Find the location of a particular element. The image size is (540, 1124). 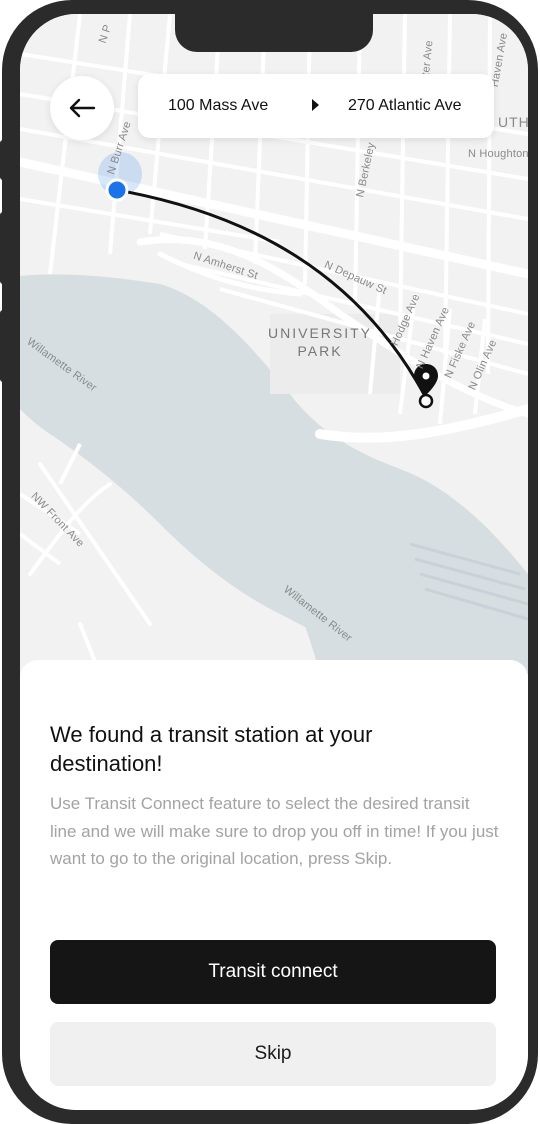

route-card: 100 Mass Ave 270 Atlantic Ave is located at coordinates (316, 106).